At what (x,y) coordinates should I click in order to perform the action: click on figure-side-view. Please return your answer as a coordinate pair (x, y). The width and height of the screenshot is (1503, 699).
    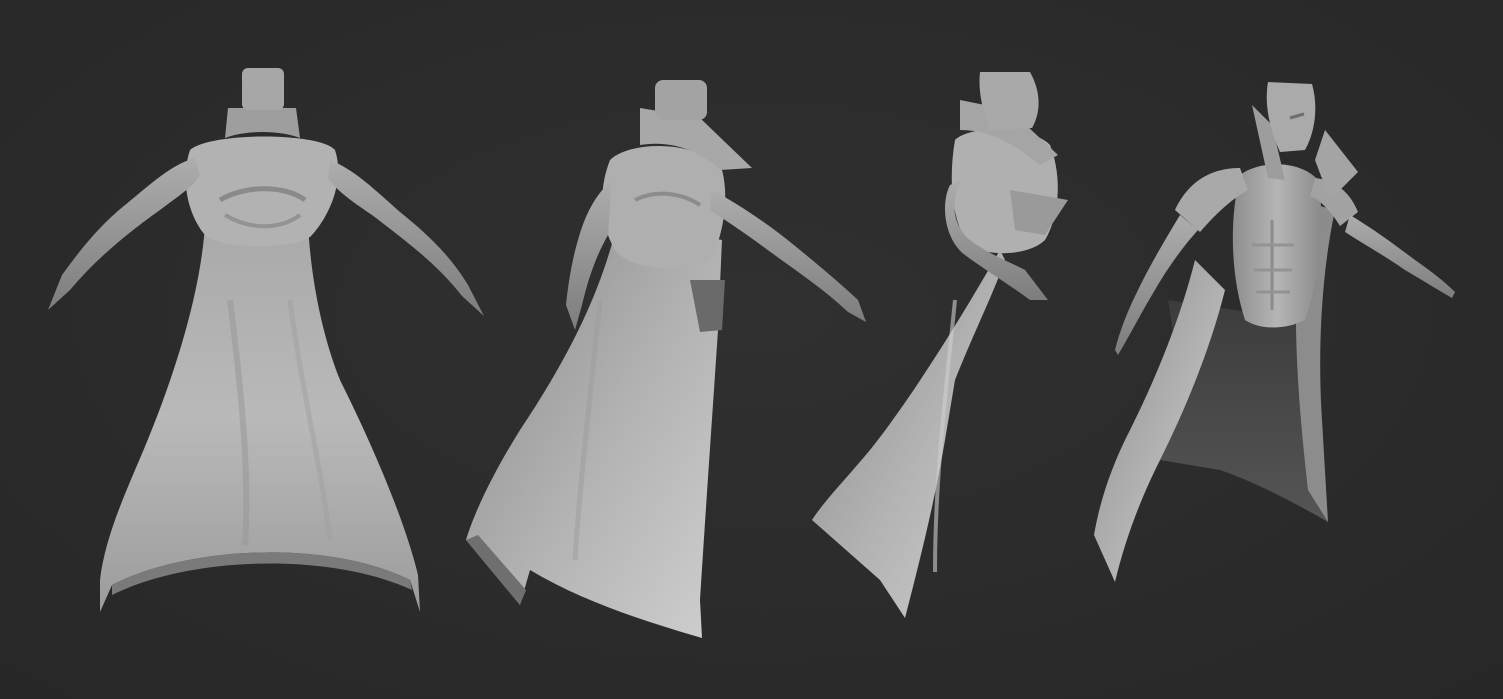
    Looking at the image, I should click on (940, 345).